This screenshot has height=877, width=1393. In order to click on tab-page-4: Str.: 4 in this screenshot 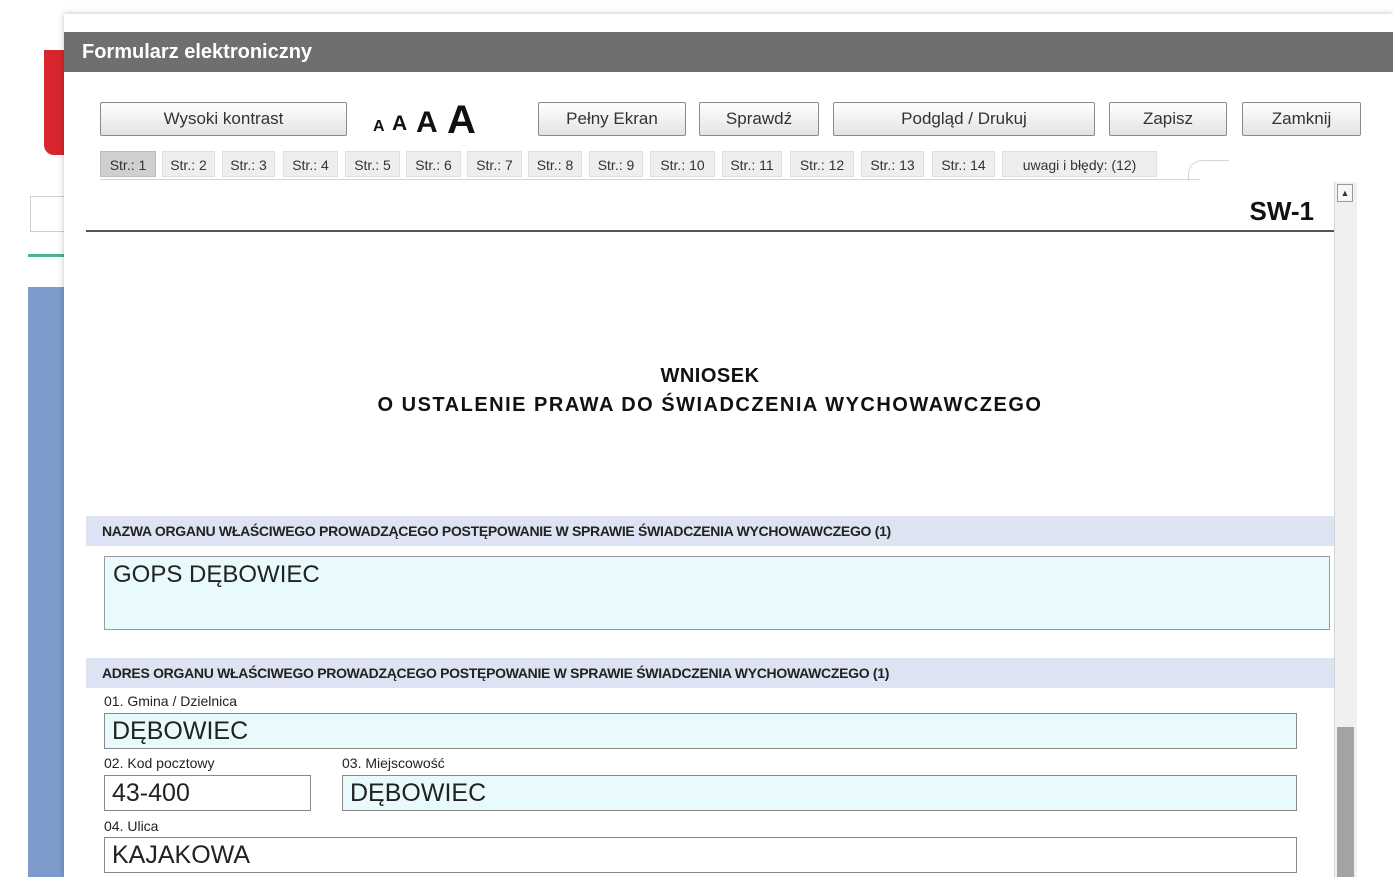, I will do `click(310, 164)`.